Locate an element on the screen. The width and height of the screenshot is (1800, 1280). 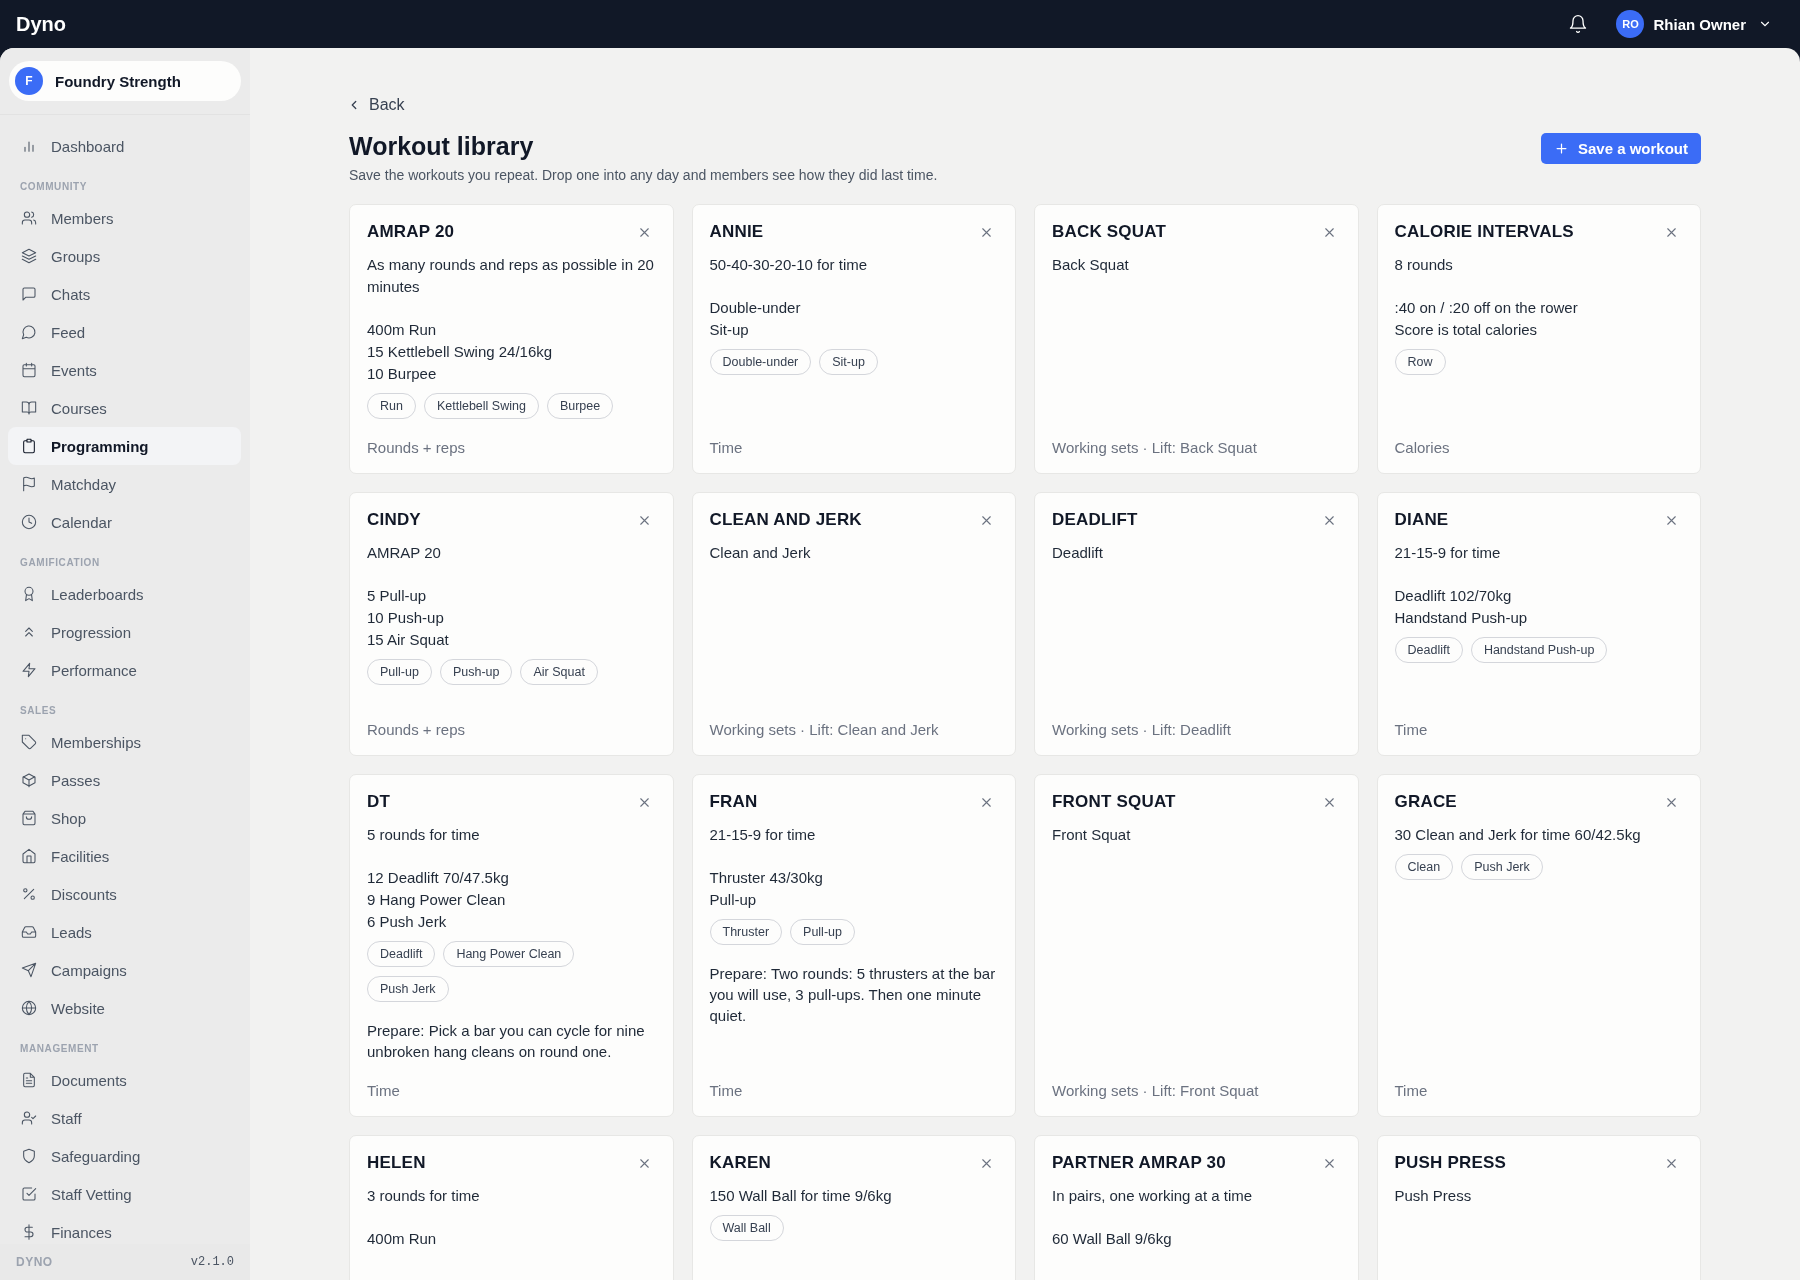
sidebar-item: Documents is located at coordinates (124, 1080).